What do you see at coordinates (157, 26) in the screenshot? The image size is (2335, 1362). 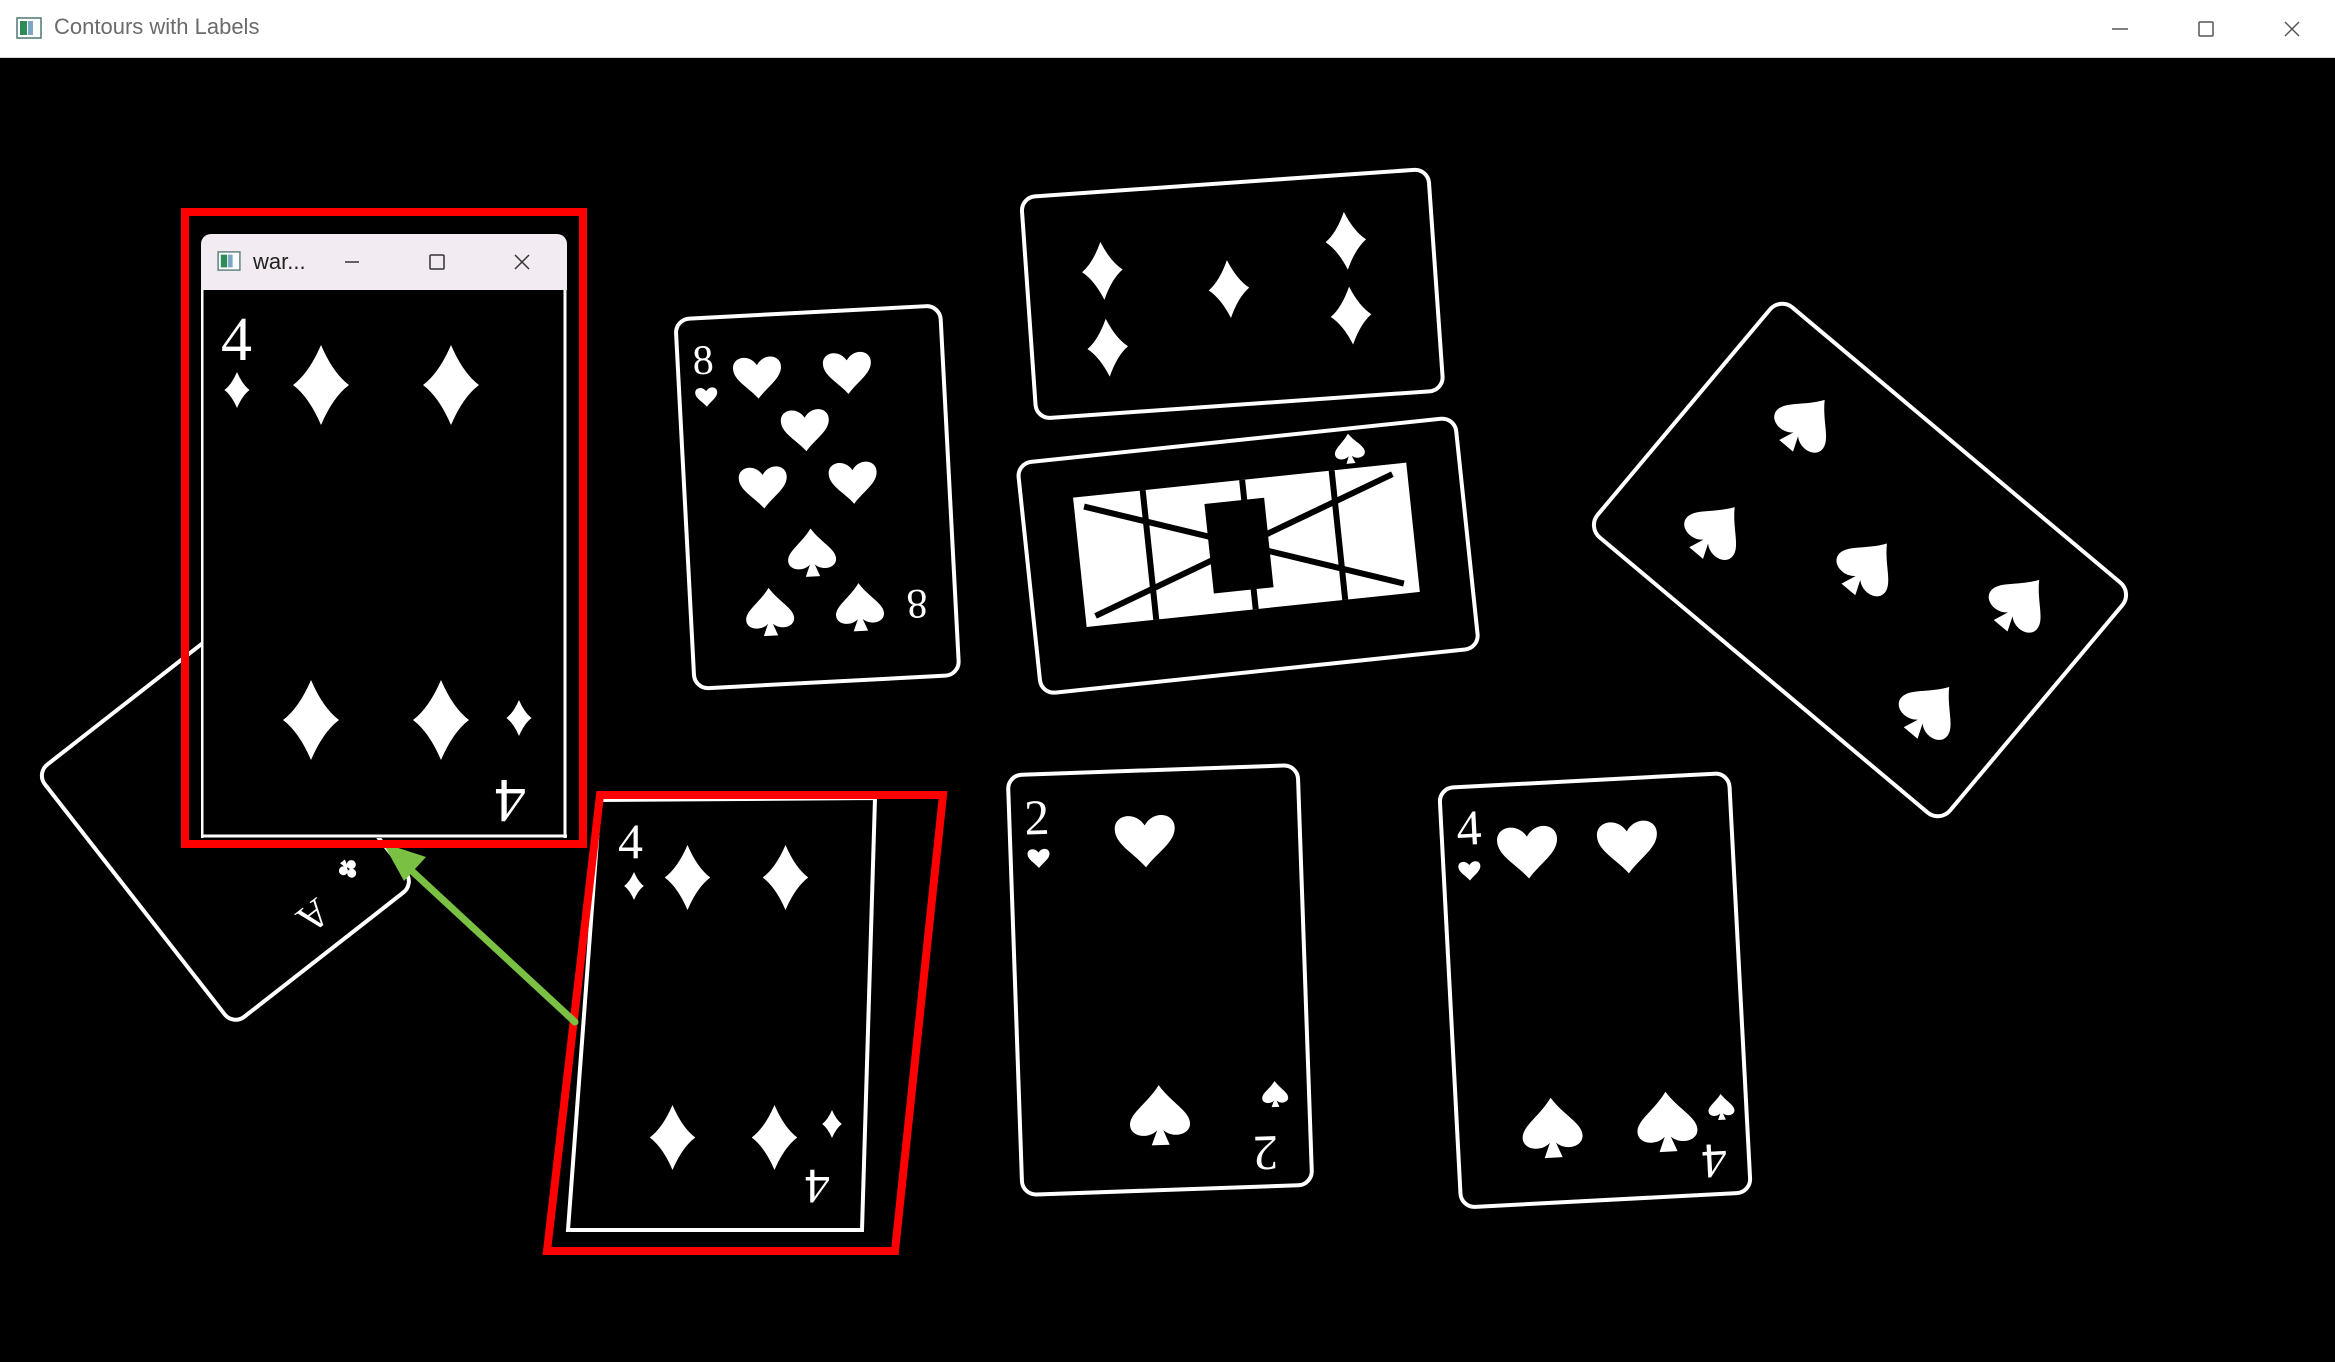 I see `window-title: Contours with Labels` at bounding box center [157, 26].